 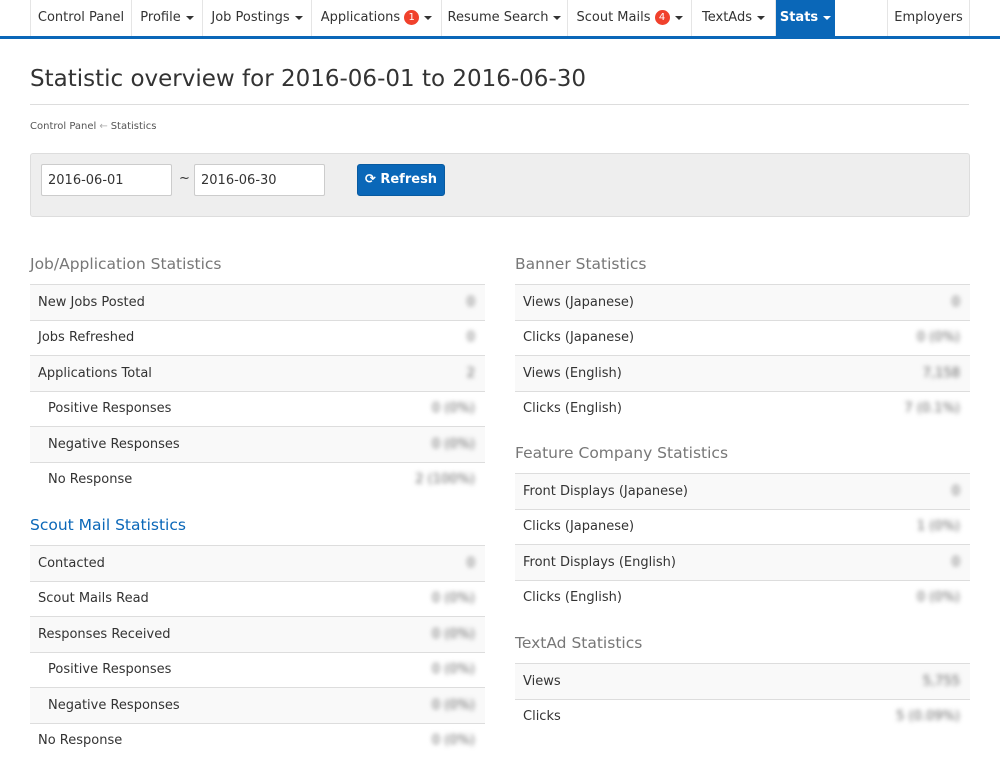 I want to click on end-date-input, so click(x=259, y=180).